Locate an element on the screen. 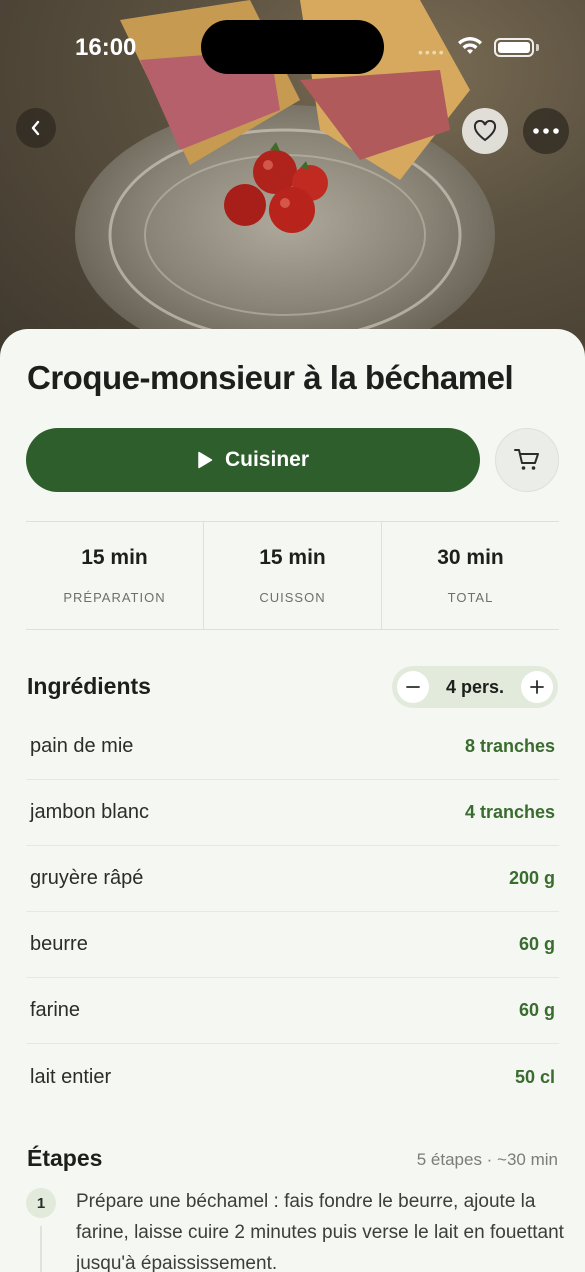 This screenshot has height=1272, width=585. time-cooking: 15 min CUISSON is located at coordinates (292, 575).